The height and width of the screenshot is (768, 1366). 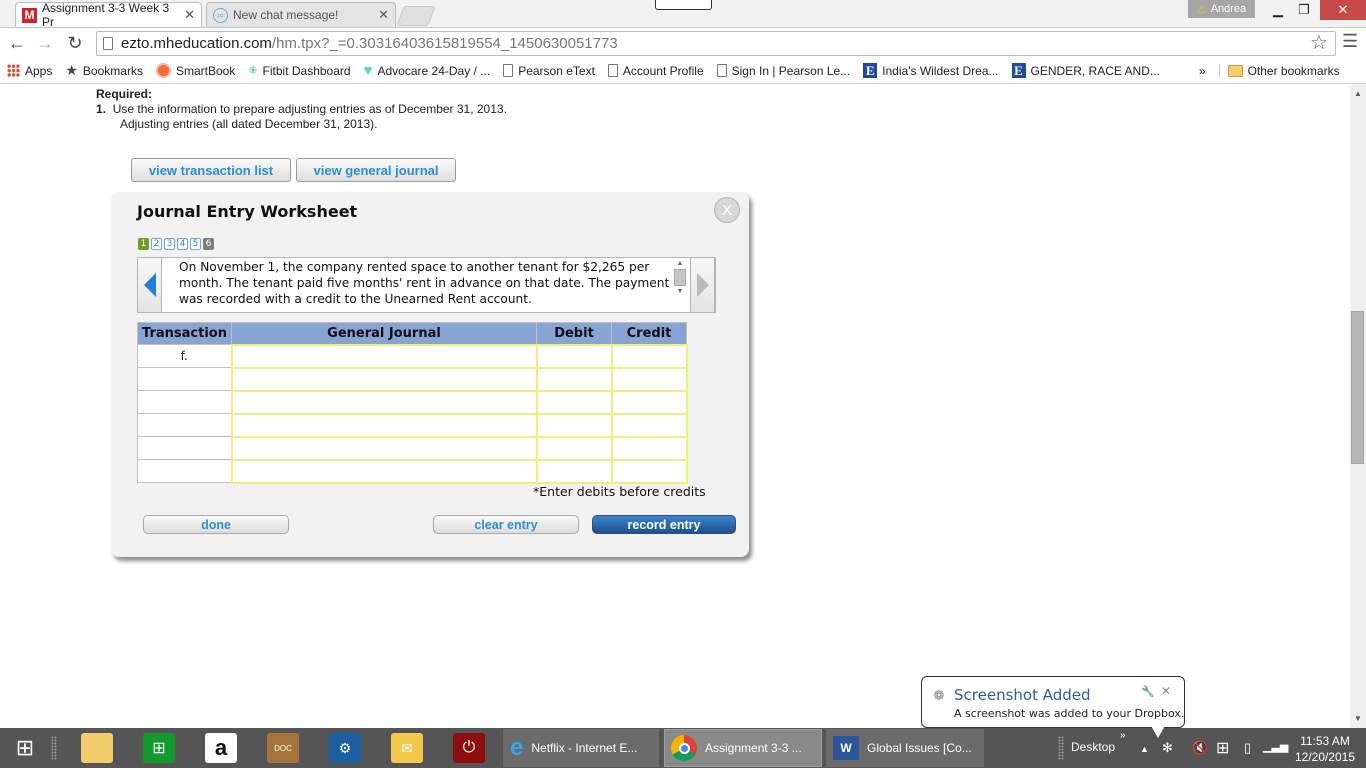 I want to click on scrollbar-thumb, so click(x=1357, y=387).